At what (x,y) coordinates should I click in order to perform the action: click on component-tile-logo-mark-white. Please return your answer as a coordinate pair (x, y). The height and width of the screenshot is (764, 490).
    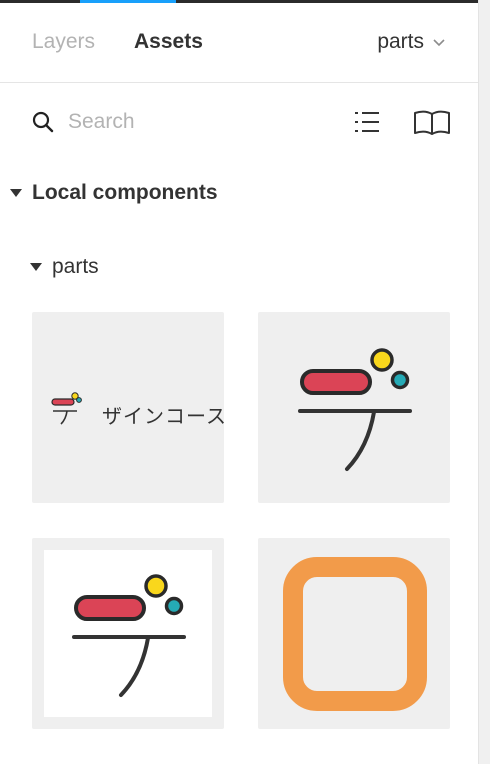
    Looking at the image, I should click on (128, 633).